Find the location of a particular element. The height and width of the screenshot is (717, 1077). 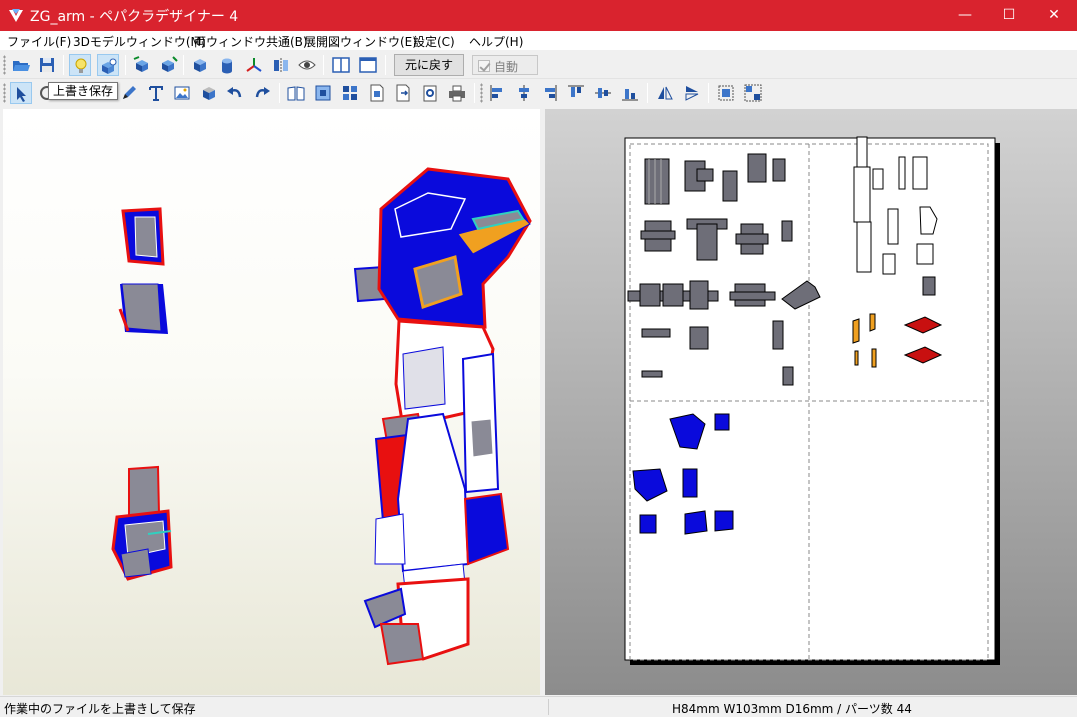

fit-page-icon is located at coordinates (323, 93).